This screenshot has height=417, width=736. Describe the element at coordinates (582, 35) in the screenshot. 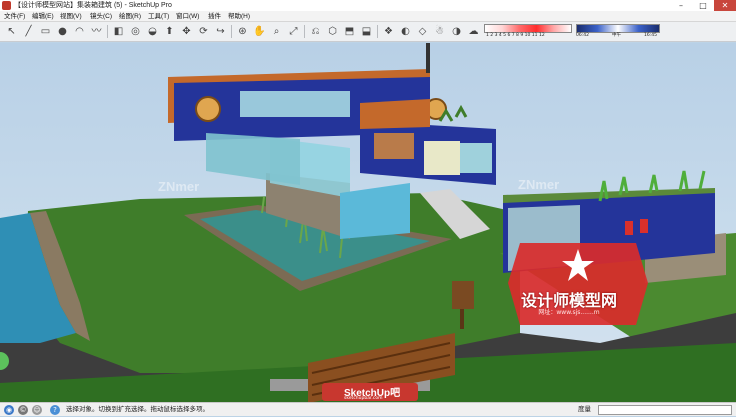

I see `shadow-time-start: 06:42` at that location.